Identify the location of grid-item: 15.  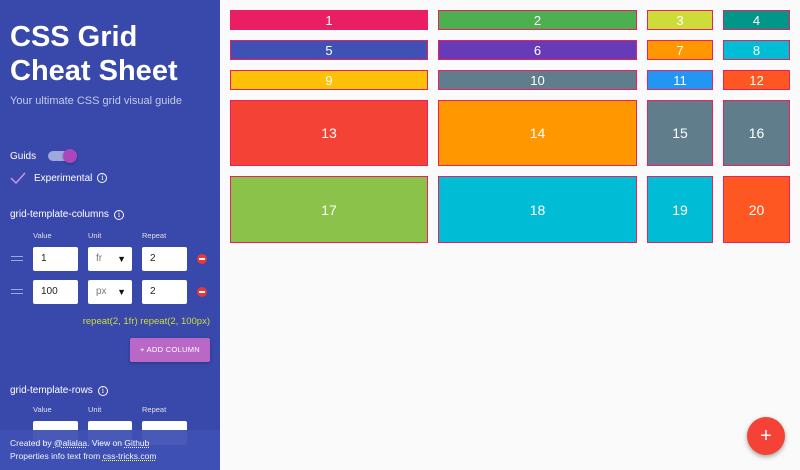
(680, 133).